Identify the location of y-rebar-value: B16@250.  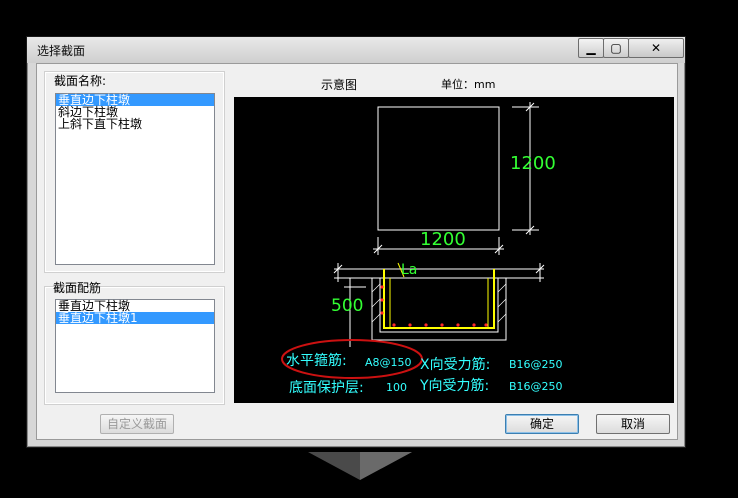
(536, 386).